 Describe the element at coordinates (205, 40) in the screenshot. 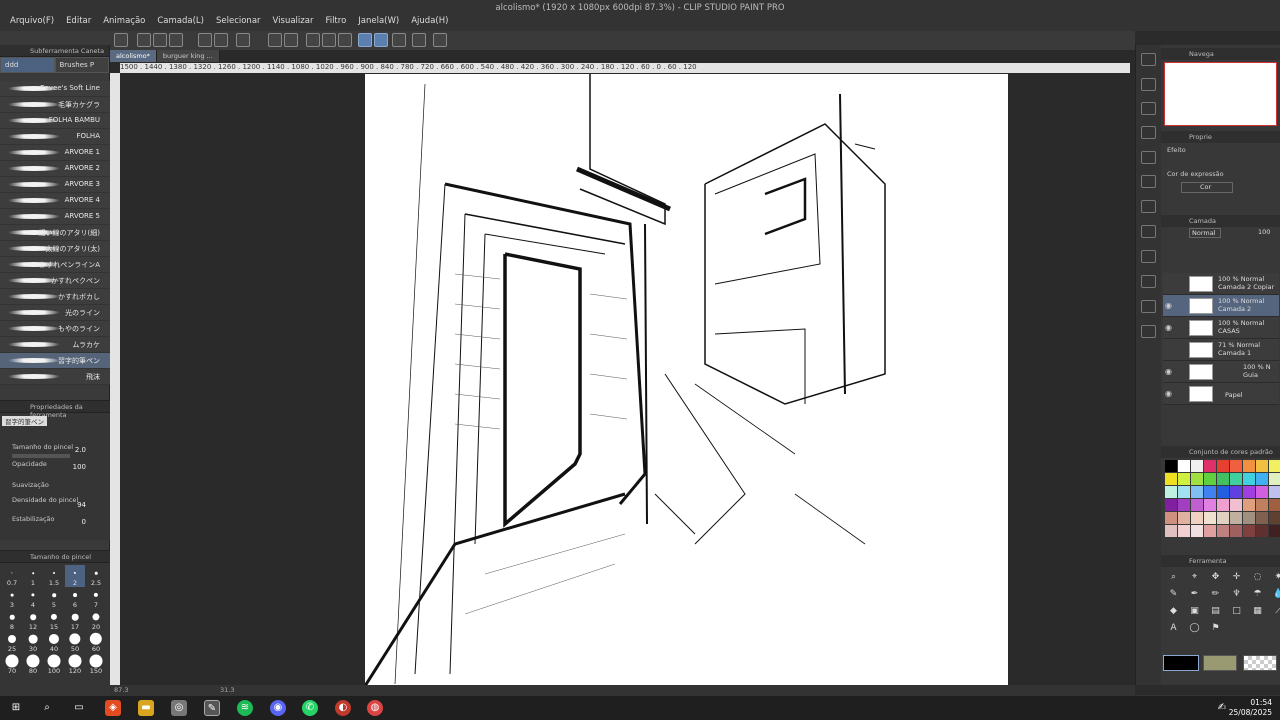

I see `undo-icon` at that location.